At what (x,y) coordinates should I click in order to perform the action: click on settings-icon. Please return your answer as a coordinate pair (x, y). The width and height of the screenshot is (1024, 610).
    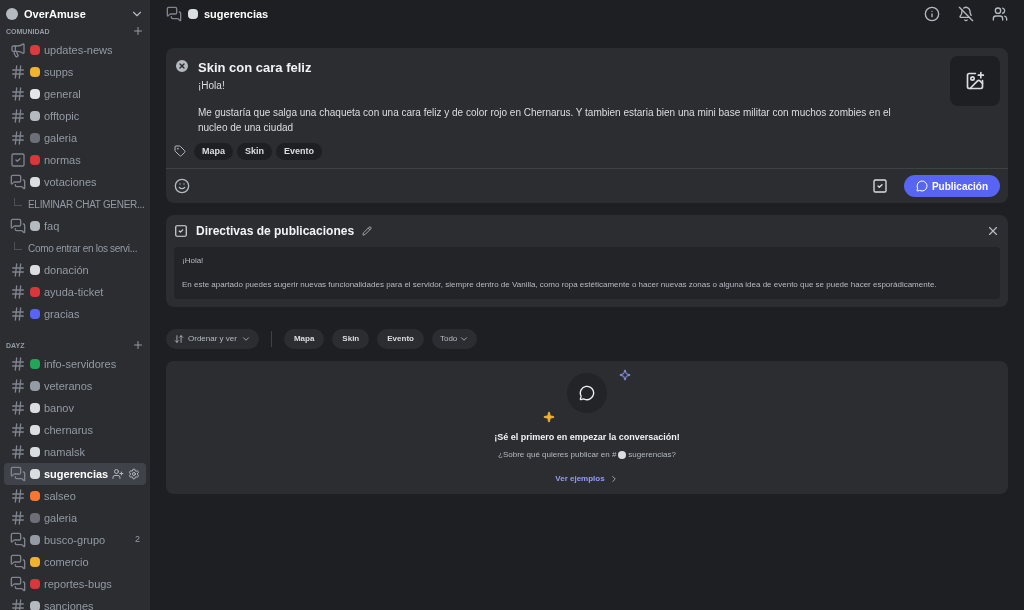
    Looking at the image, I should click on (134, 474).